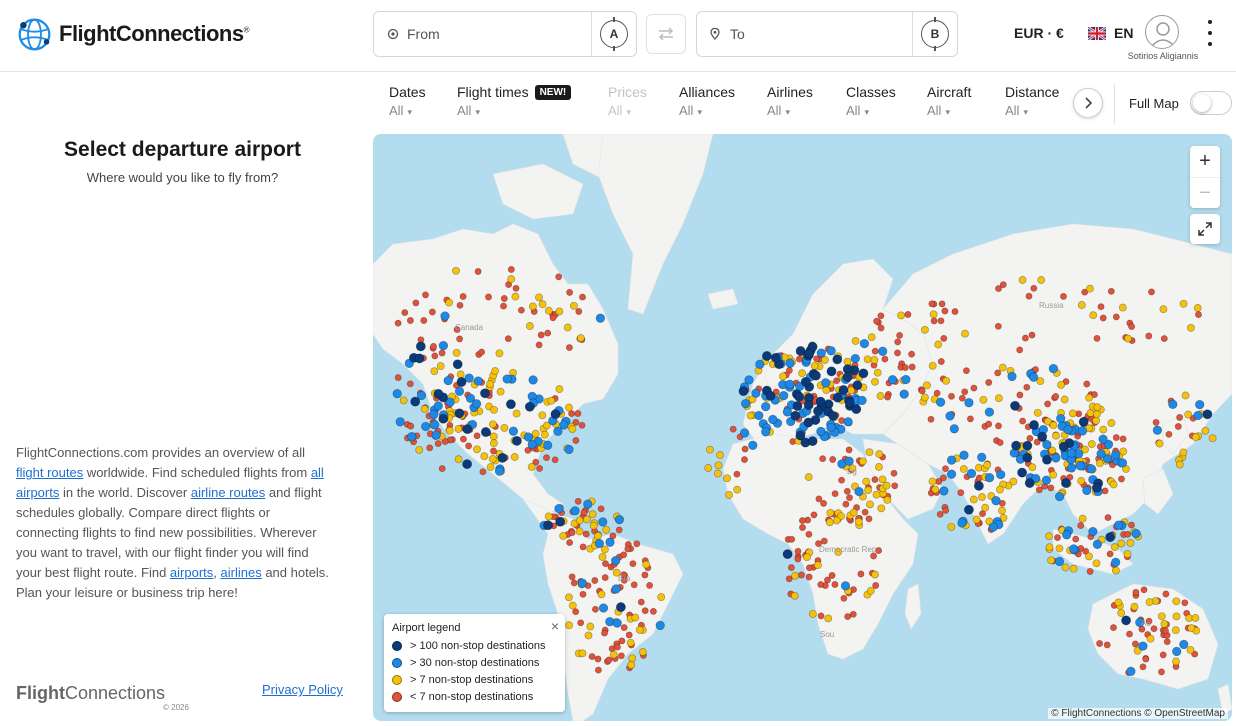 The height and width of the screenshot is (726, 1236). Describe the element at coordinates (1039, 33) in the screenshot. I see `currency-selector: EUR · €` at that location.